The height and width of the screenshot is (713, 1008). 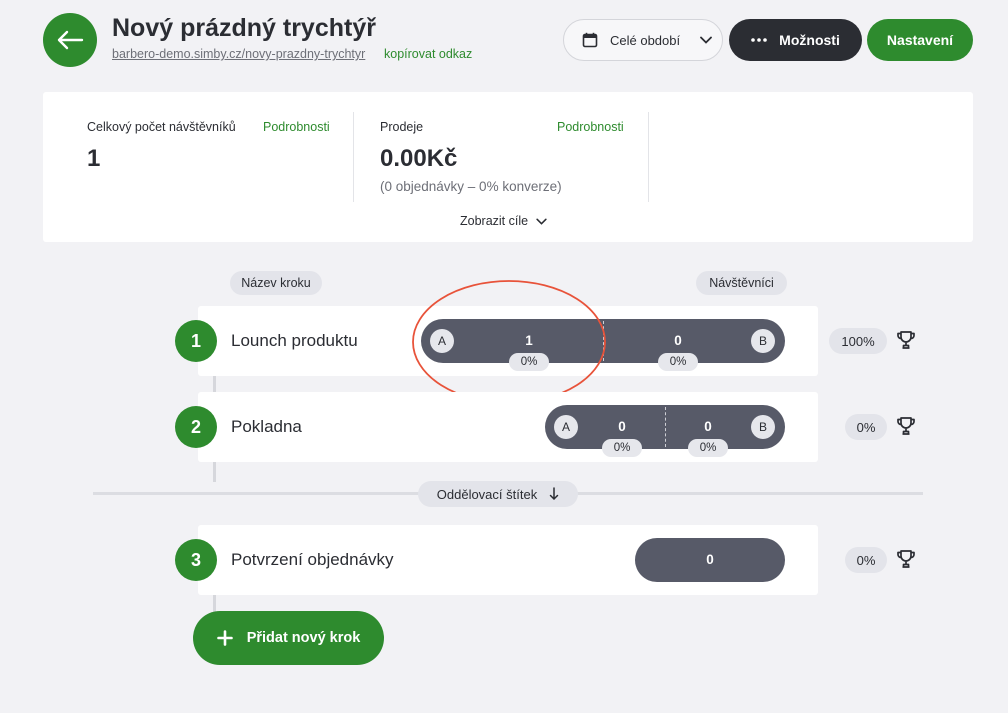 I want to click on period-select: Celé období, so click(x=643, y=40).